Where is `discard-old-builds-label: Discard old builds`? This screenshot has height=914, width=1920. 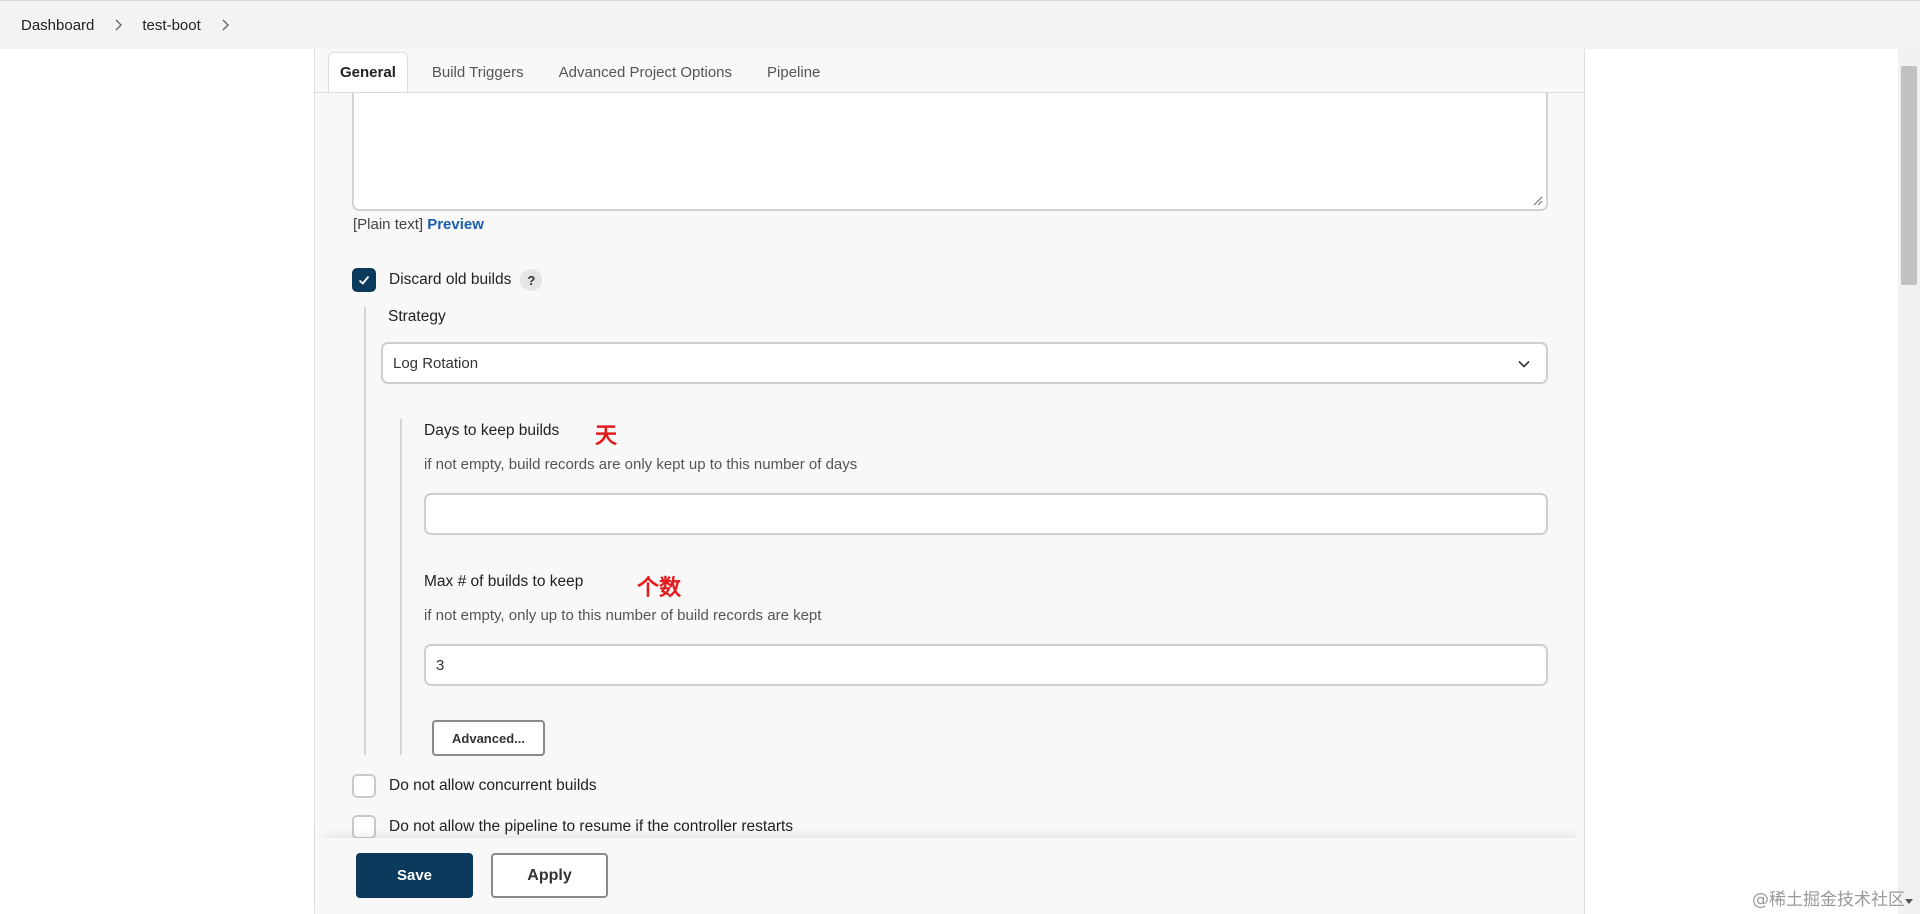
discard-old-builds-label: Discard old builds is located at coordinates (450, 279).